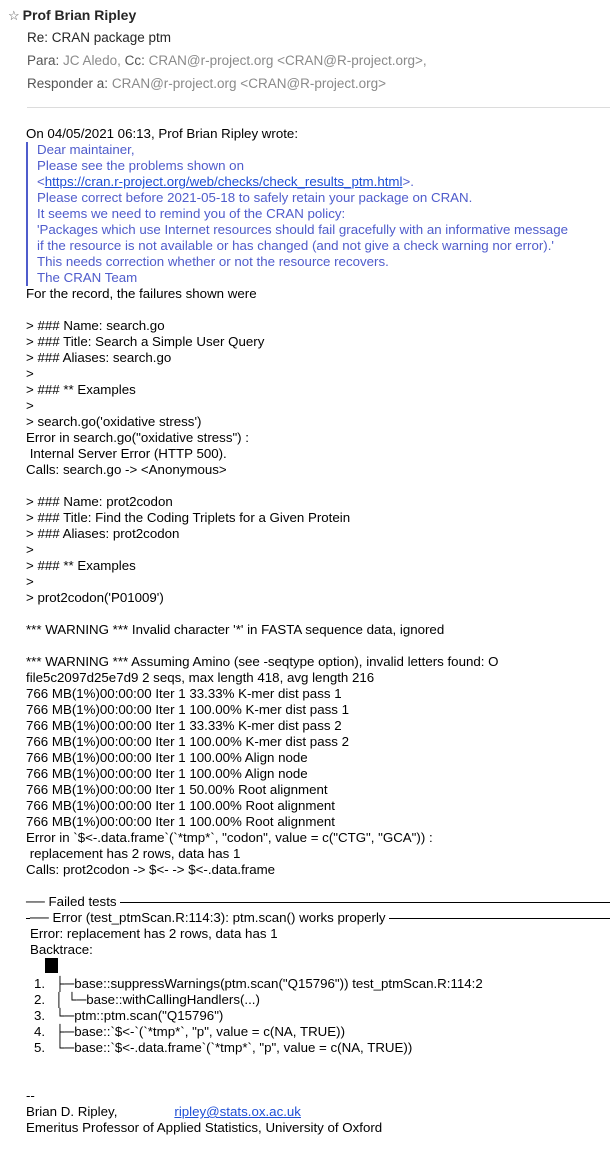  I want to click on separator-label: ── Failed tests, so click(73, 902).